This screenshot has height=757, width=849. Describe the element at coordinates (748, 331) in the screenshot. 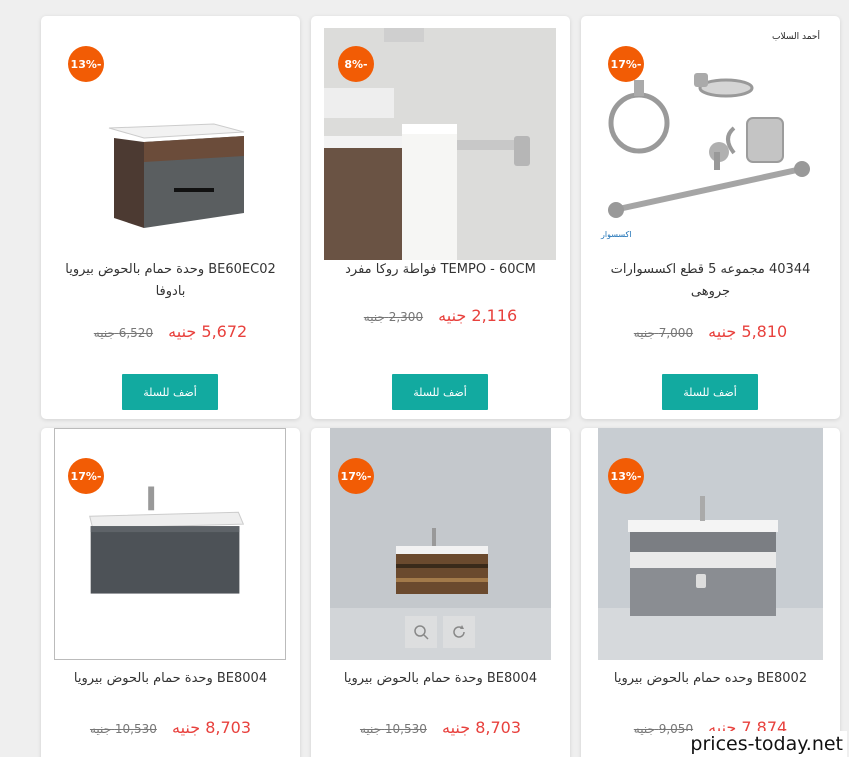

I see `current-price: 5,810 جنيه` at that location.